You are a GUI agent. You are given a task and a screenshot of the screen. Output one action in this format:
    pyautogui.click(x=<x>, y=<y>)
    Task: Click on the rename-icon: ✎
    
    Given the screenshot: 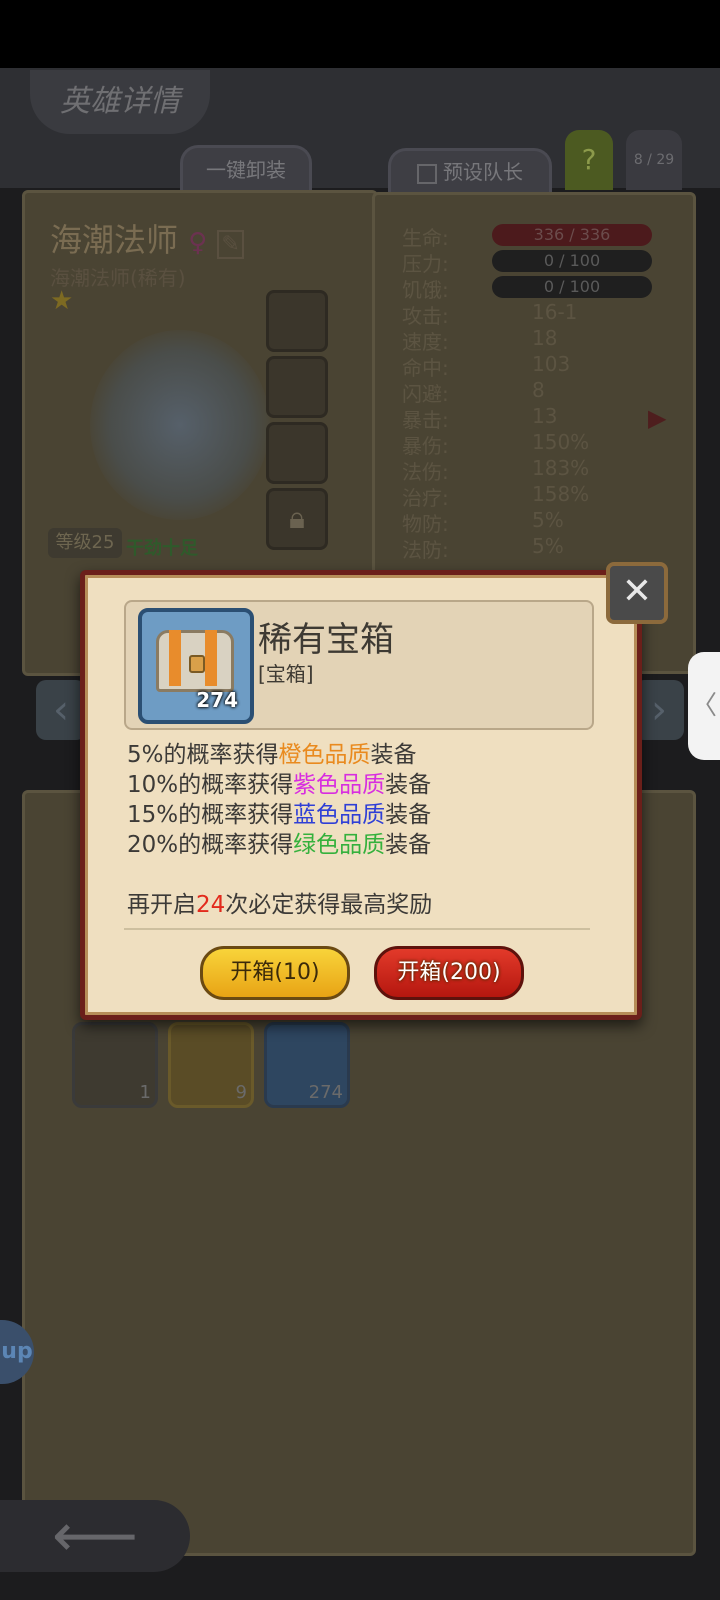 What is the action you would take?
    pyautogui.click(x=230, y=244)
    